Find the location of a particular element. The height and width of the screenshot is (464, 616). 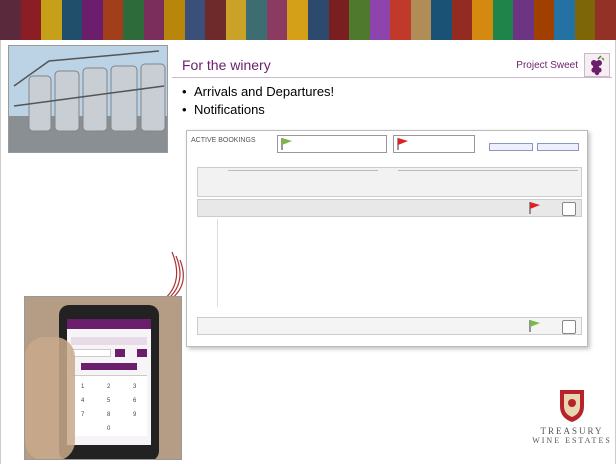

header-stripes is located at coordinates (308, 20).